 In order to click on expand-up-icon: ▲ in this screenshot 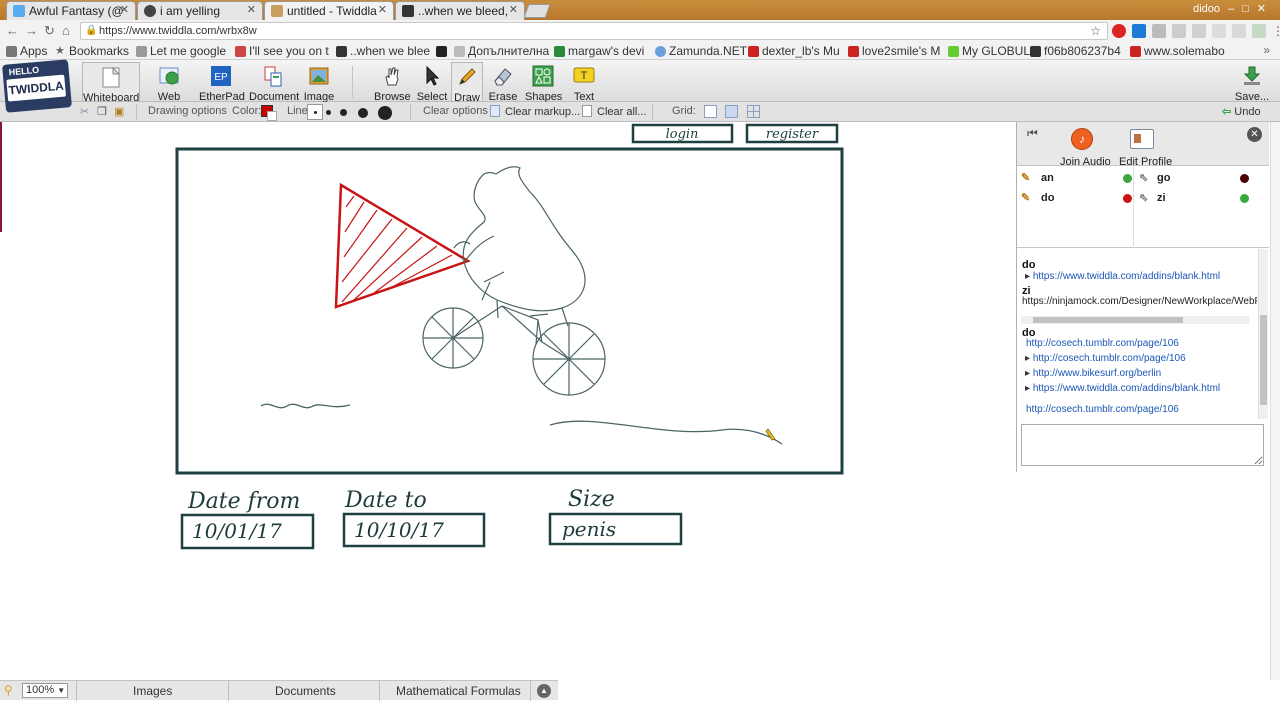, I will do `click(544, 691)`.